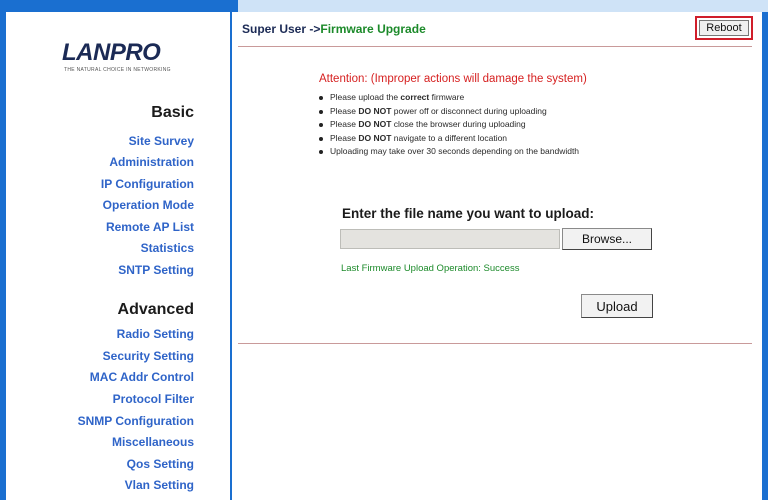 The height and width of the screenshot is (500, 768). Describe the element at coordinates (111, 52) in the screenshot. I see `logo-text: LANPRO` at that location.